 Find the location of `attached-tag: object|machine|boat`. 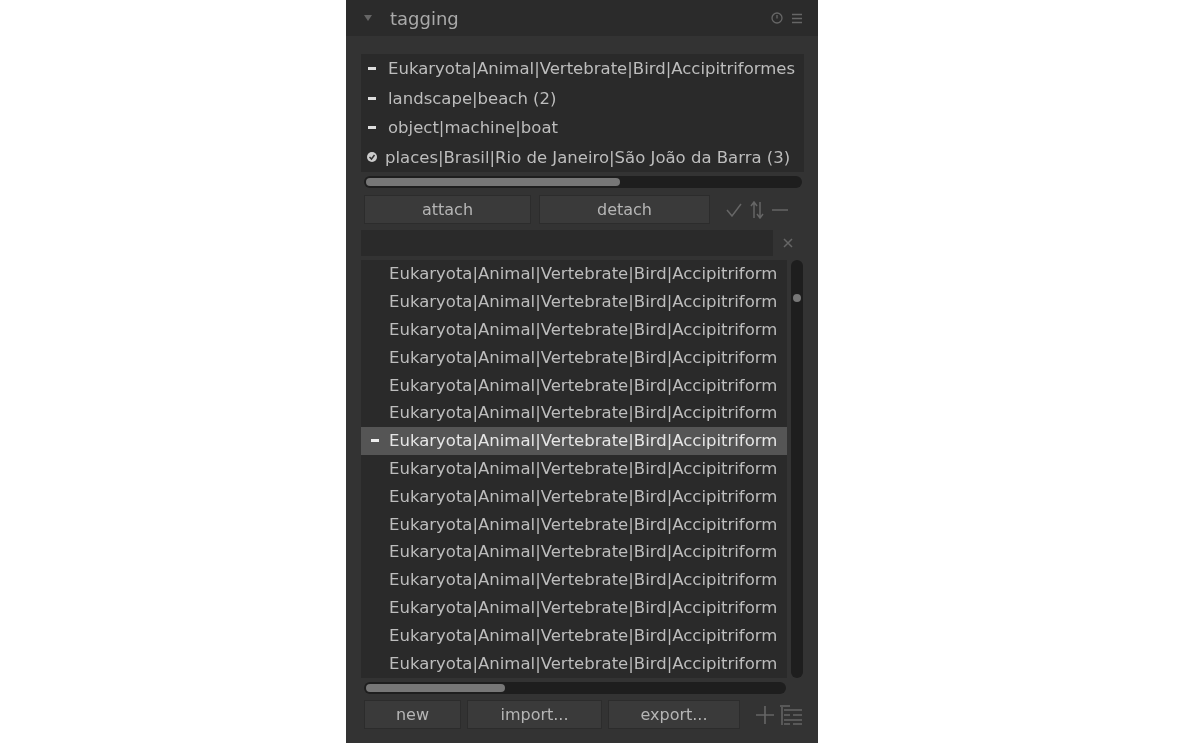

attached-tag: object|machine|boat is located at coordinates (582, 128).